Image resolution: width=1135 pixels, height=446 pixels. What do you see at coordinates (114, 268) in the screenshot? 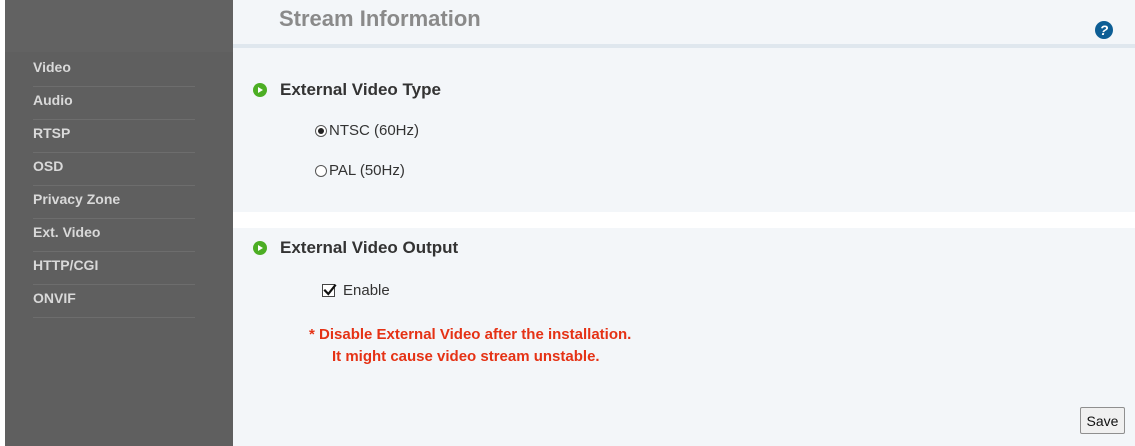
I see `sidebar-item-http-cgi: HTTP/CGI` at bounding box center [114, 268].